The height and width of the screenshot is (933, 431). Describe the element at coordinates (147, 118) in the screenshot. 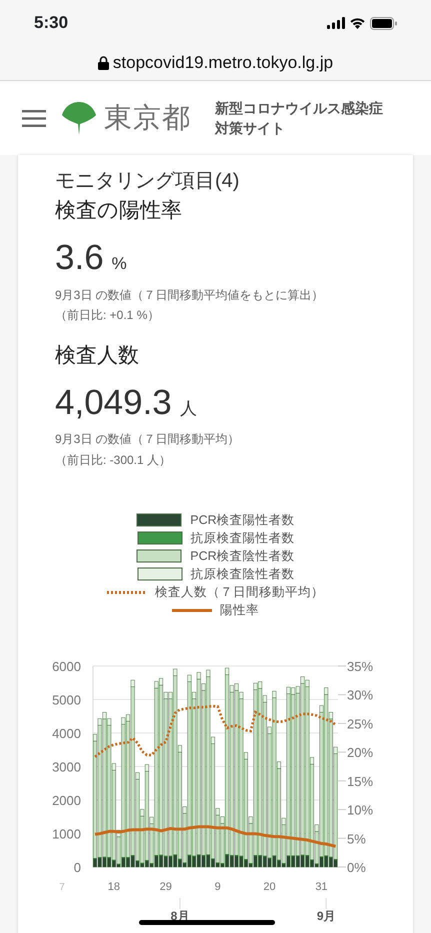

I see `logo-text: 東京都` at that location.